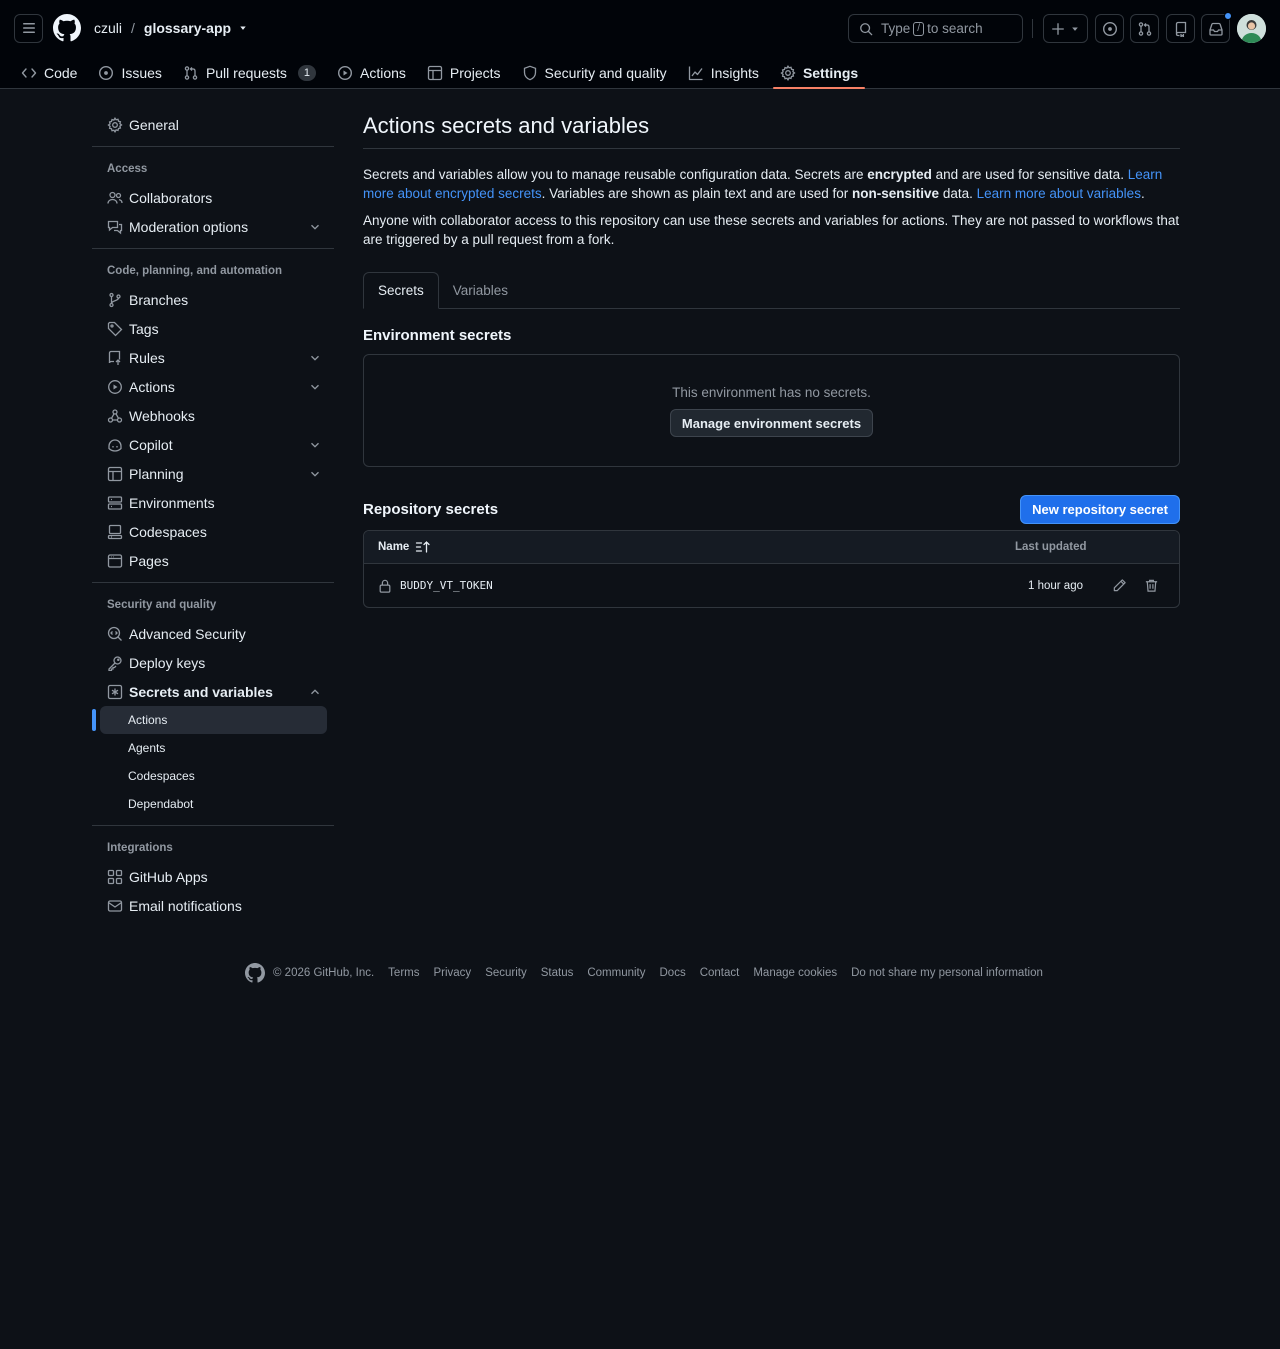 The image size is (1280, 1349). Describe the element at coordinates (1055, 585) in the screenshot. I see `secret-last-updated: 1 hour ago` at that location.